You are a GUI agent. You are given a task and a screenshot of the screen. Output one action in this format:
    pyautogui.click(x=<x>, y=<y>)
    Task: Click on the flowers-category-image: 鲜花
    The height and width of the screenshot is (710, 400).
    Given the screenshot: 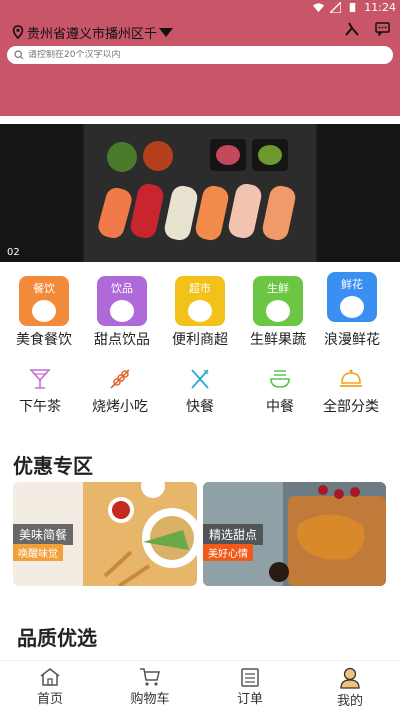 What is the action you would take?
    pyautogui.click(x=352, y=297)
    